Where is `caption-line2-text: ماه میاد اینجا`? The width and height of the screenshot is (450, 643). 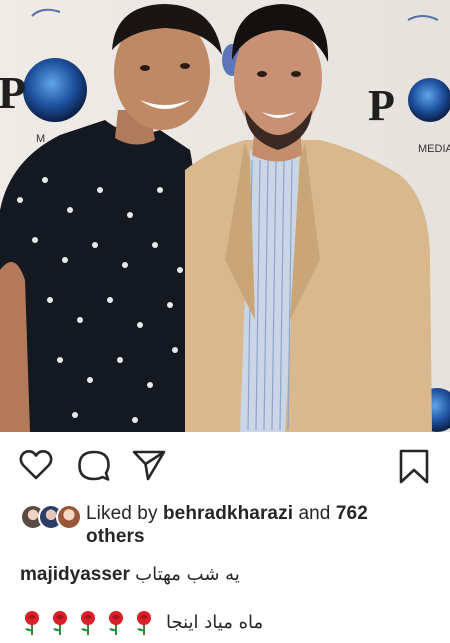
caption-line2-text: ماه میاد اینجا is located at coordinates (215, 622).